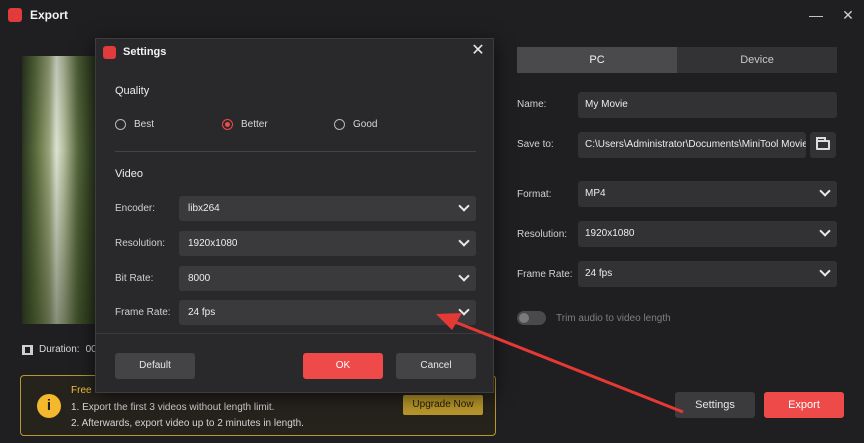 The image size is (864, 443). What do you see at coordinates (449, 321) in the screenshot?
I see `arrow-head` at bounding box center [449, 321].